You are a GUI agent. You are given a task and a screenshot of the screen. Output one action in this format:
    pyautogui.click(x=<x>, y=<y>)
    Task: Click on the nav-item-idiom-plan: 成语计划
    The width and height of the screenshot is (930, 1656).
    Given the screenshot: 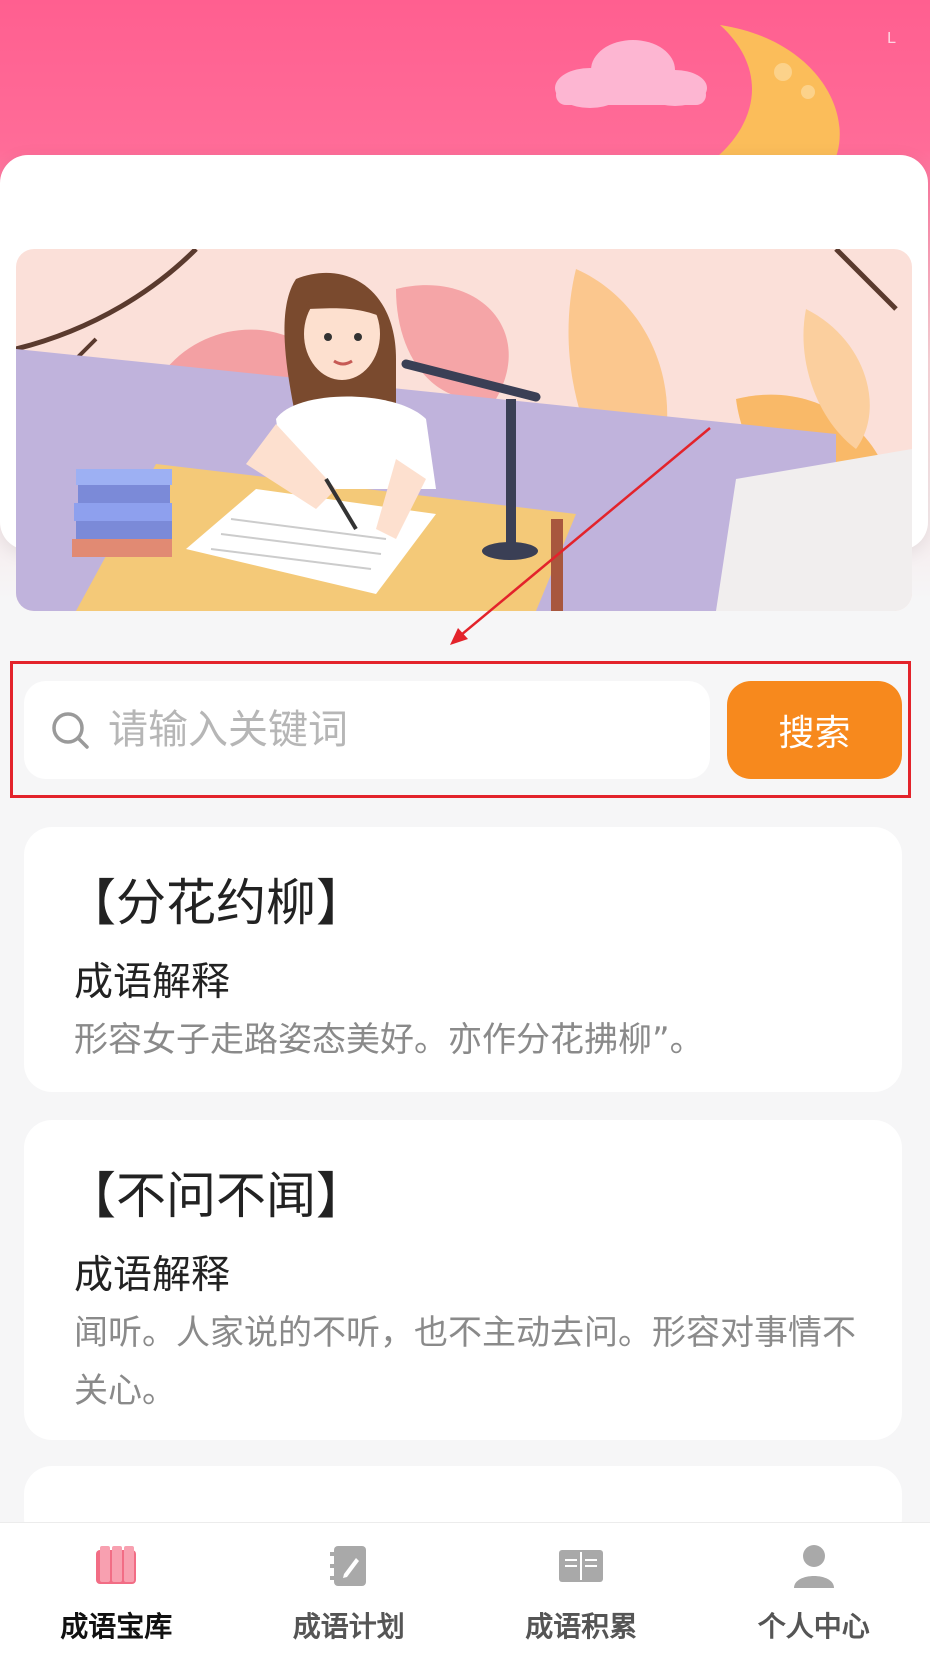 What is the action you would take?
    pyautogui.click(x=349, y=1589)
    